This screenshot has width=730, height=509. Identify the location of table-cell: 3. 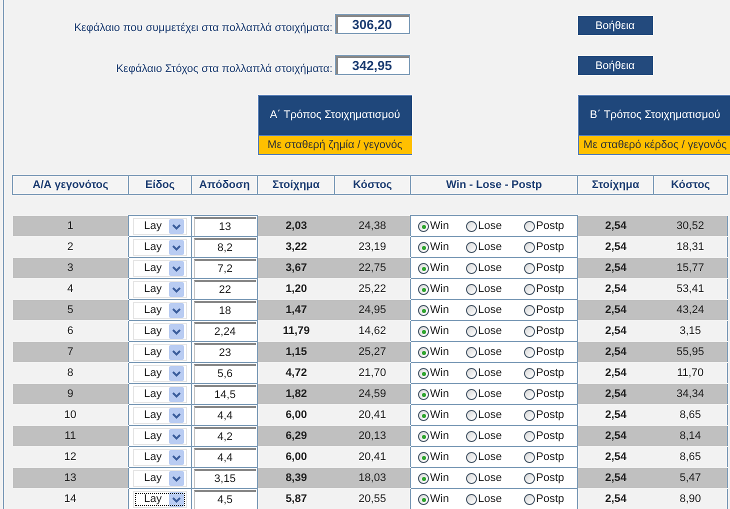
(70, 268).